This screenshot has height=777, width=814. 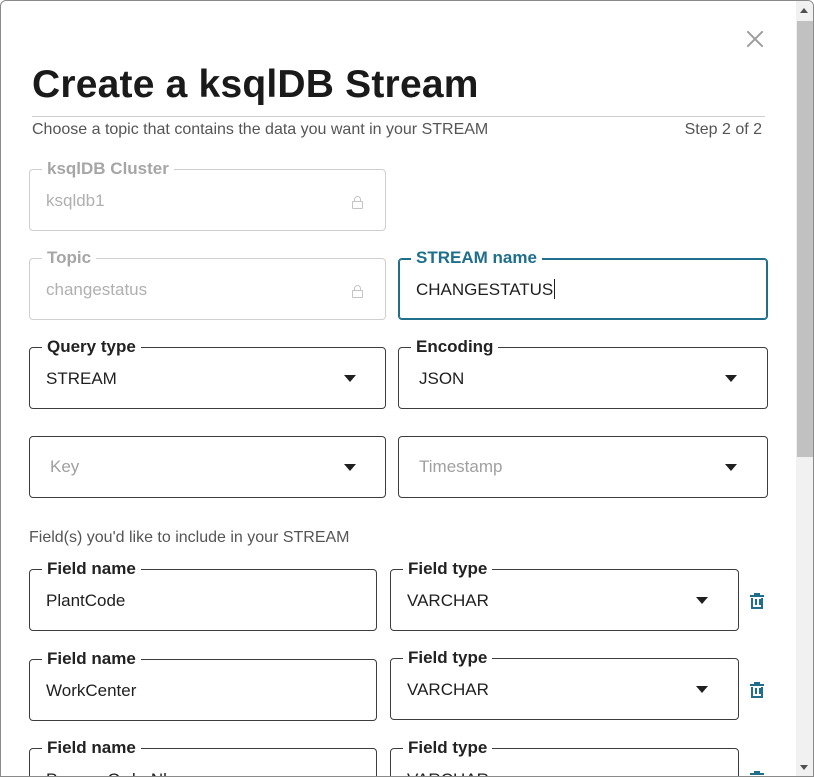 I want to click on query-type-label: Query type, so click(x=91, y=347).